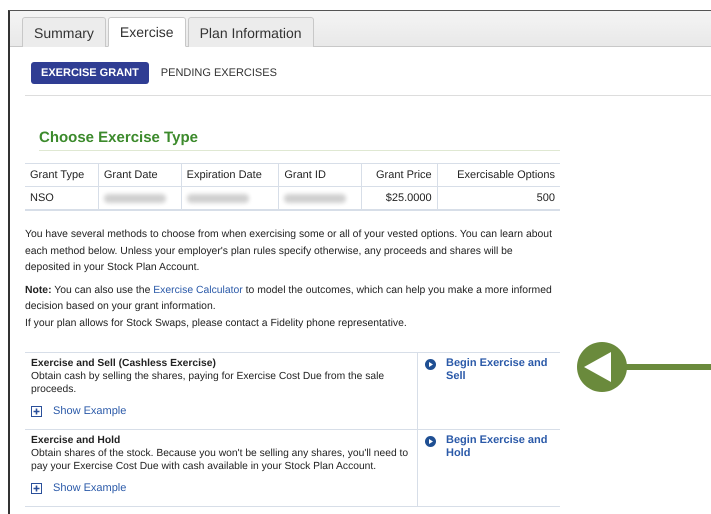 Image resolution: width=711 pixels, height=514 pixels. What do you see at coordinates (90, 73) in the screenshot?
I see `subtab: EXERCISE GRANT` at bounding box center [90, 73].